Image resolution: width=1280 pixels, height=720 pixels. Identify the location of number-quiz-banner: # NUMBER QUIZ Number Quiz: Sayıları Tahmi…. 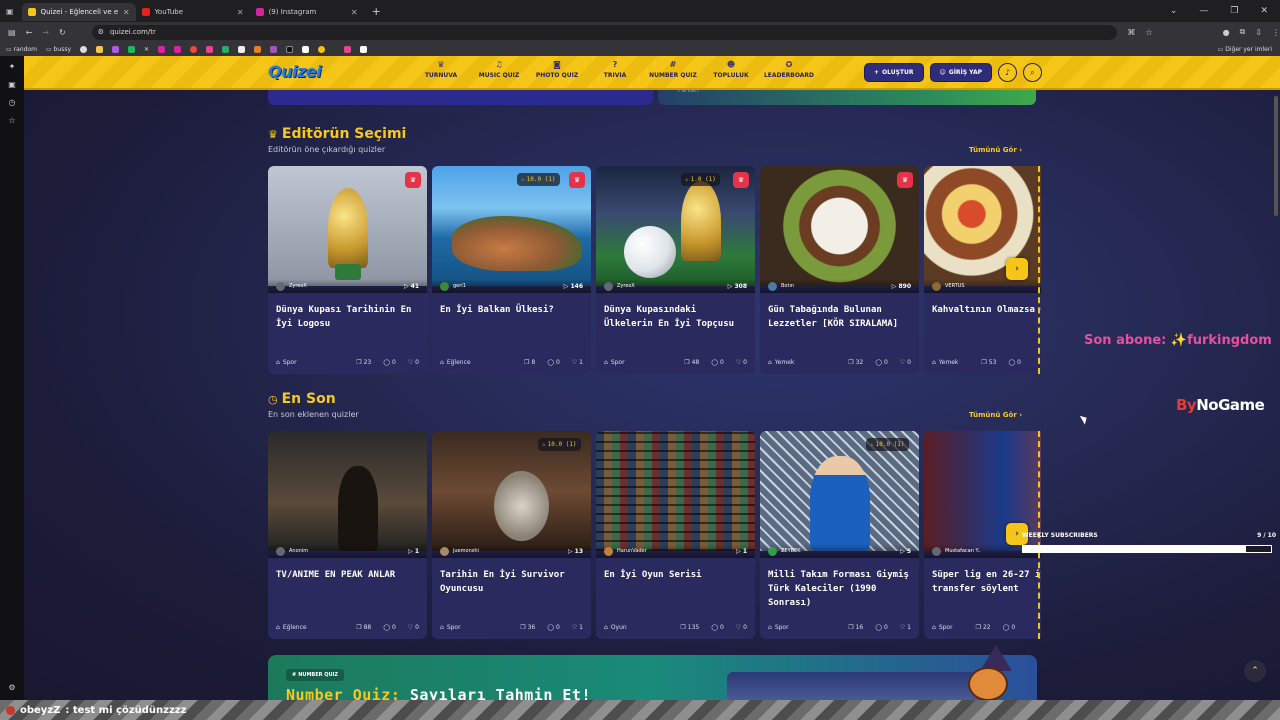
(652, 677).